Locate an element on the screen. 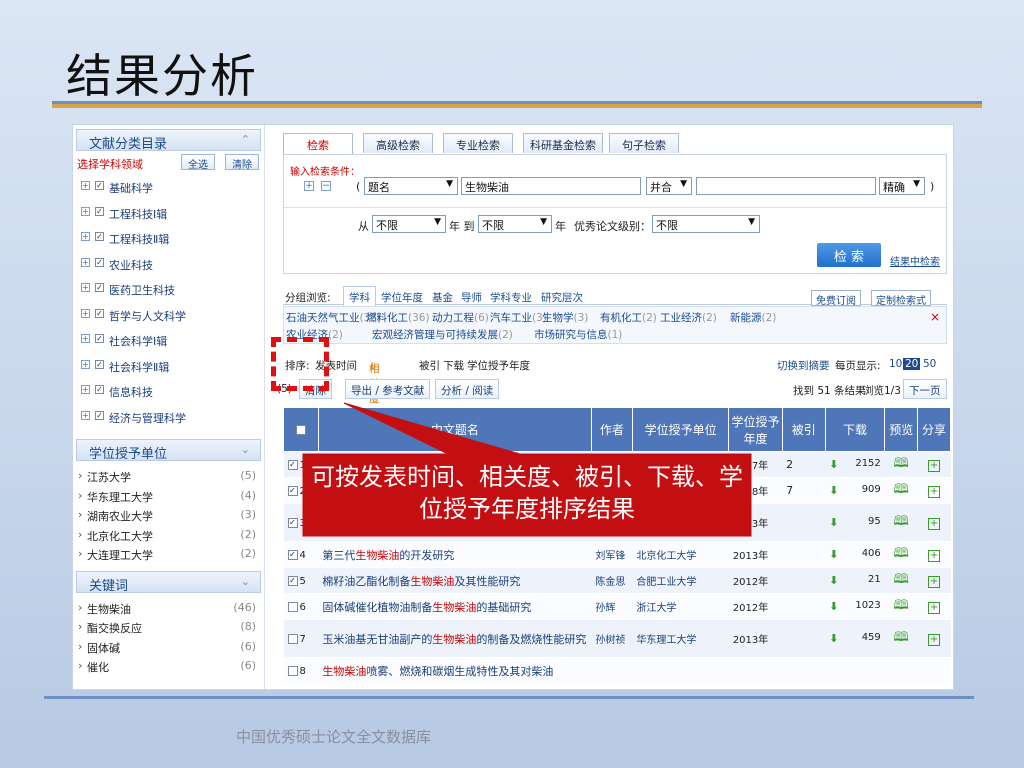 This screenshot has width=1024, height=768. callout-text: 可按发表时间、相关度、被引、下载、学位授予年度排序结果 is located at coordinates (527, 493).